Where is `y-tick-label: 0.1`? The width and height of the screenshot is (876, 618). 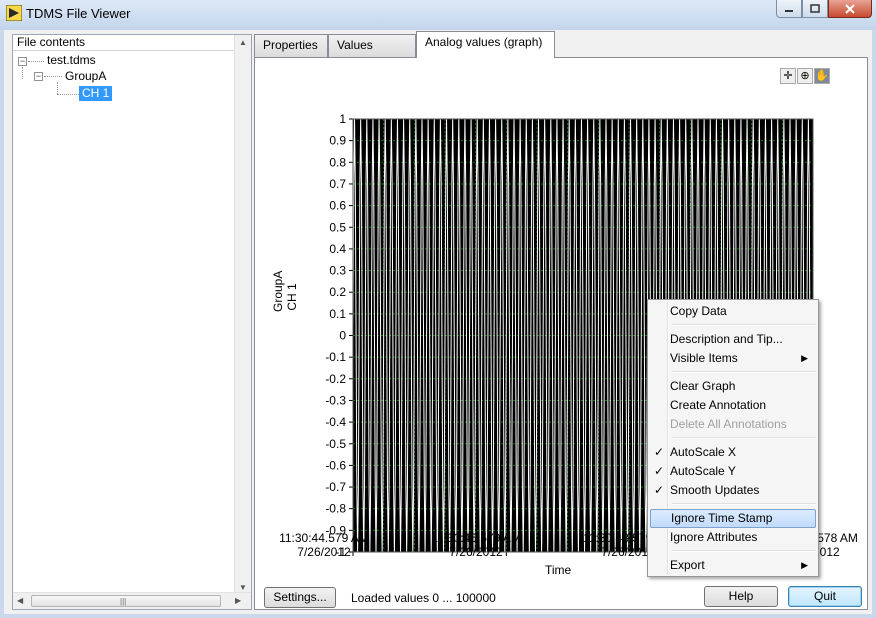
y-tick-label: 0.1 is located at coordinates (337, 314).